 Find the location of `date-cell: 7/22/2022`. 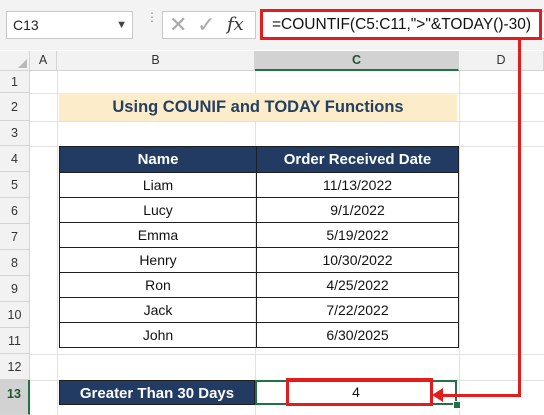

date-cell: 7/22/2022 is located at coordinates (357, 310).